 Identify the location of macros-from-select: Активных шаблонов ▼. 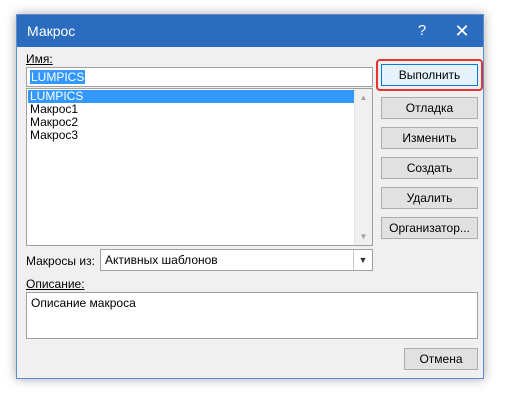
(236, 260).